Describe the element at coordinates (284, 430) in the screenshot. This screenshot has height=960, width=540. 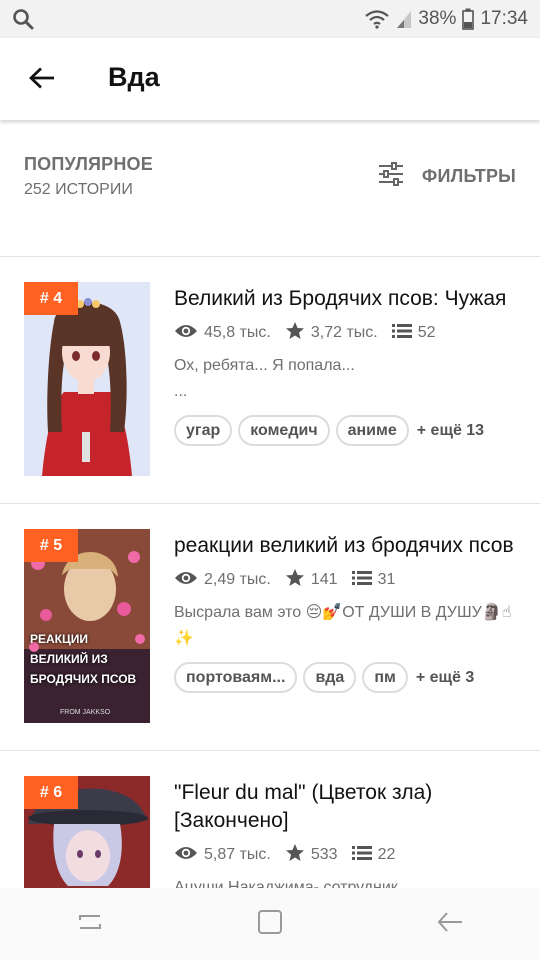
I see `tag-chip: комедич` at that location.